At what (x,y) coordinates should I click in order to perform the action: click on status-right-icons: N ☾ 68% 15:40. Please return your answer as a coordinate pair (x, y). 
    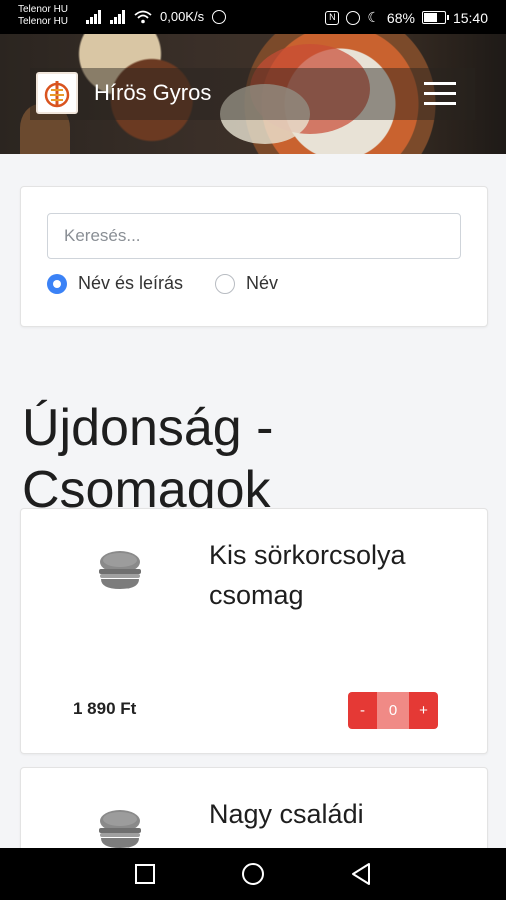
    Looking at the image, I should click on (406, 17).